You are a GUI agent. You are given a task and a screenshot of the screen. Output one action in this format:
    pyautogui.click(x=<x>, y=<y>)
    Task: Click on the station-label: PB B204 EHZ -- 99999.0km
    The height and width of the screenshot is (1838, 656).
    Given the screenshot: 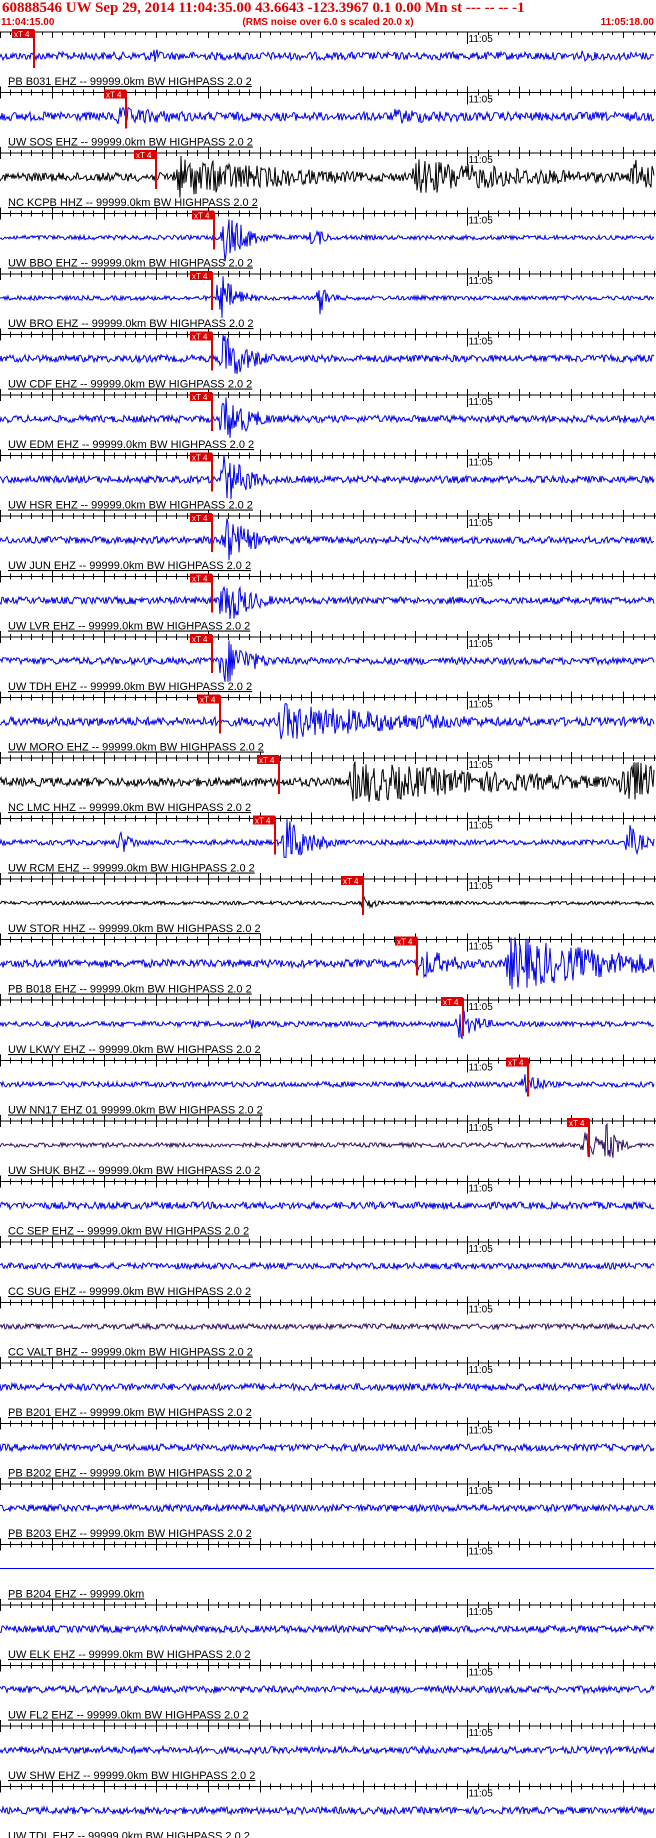 What is the action you would take?
    pyautogui.click(x=76, y=1595)
    